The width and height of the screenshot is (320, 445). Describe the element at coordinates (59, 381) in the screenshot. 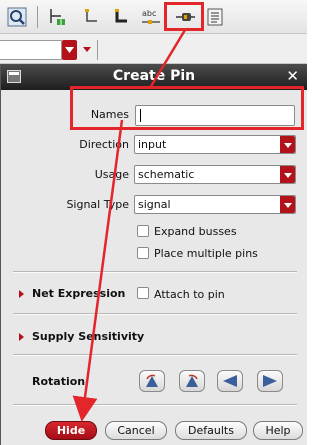

I see `rotation-label: Rotation` at that location.